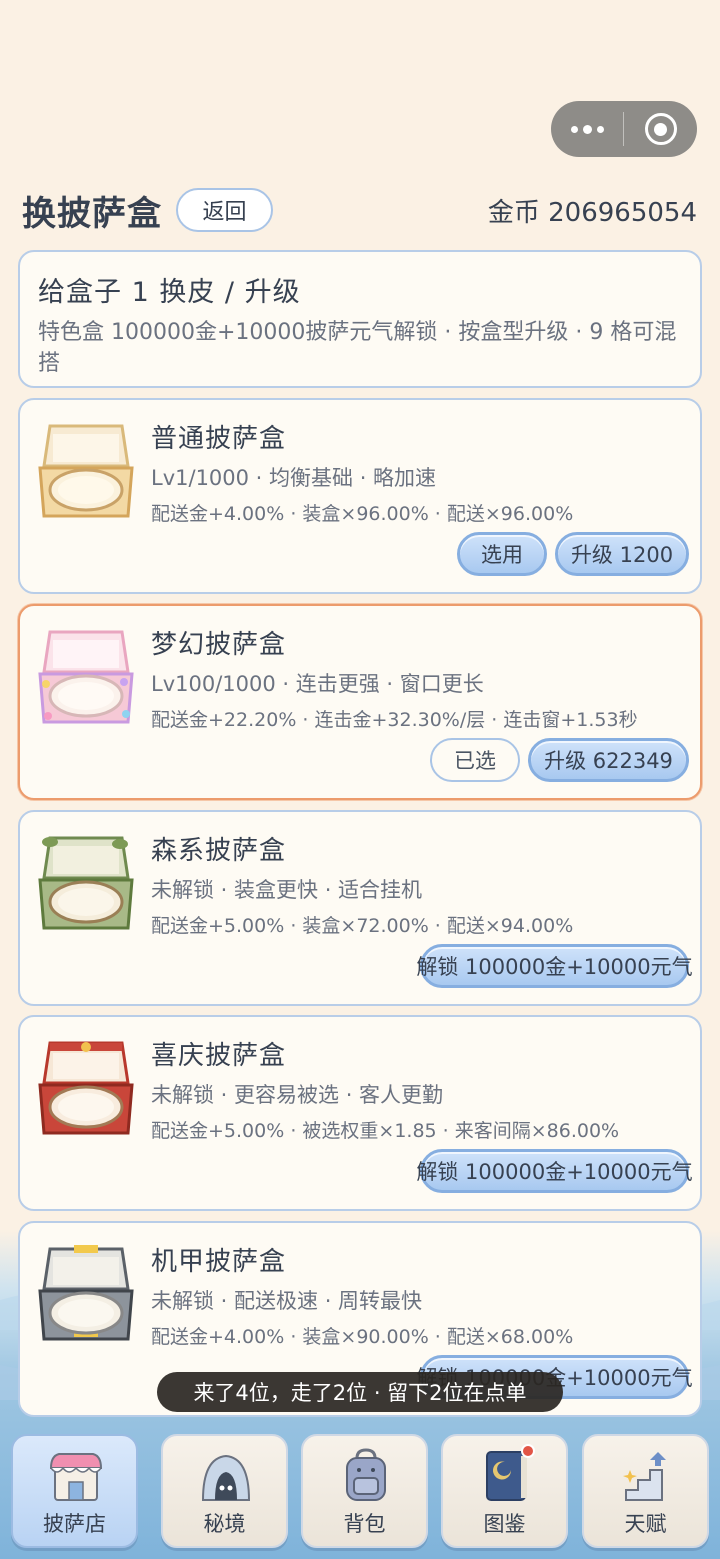  I want to click on coin-balance: 金币 206965054, so click(592, 213).